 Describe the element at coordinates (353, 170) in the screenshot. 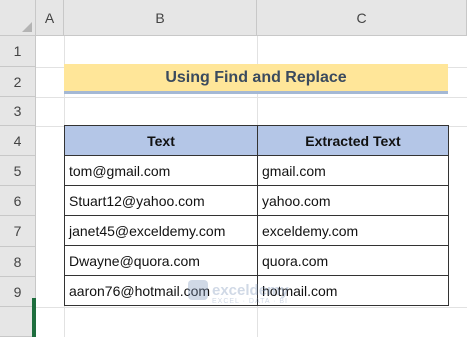

I see `cell-extracted-text: gmail.com` at that location.